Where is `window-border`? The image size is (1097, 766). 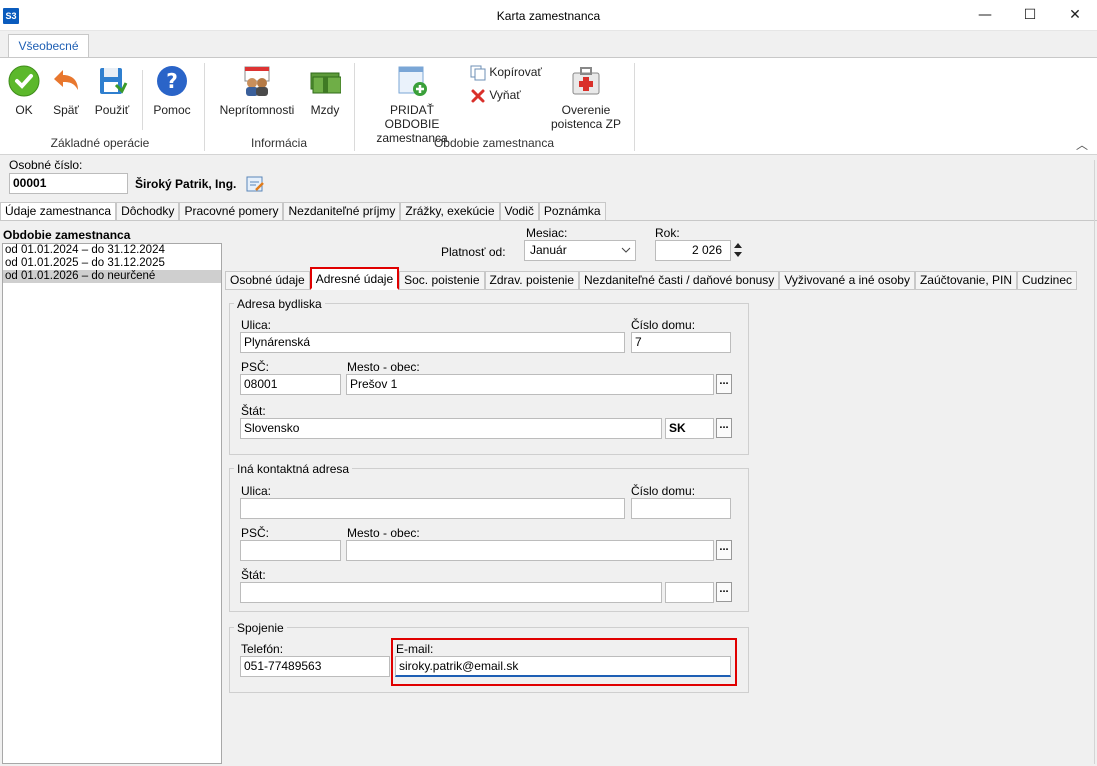 window-border is located at coordinates (1094, 462).